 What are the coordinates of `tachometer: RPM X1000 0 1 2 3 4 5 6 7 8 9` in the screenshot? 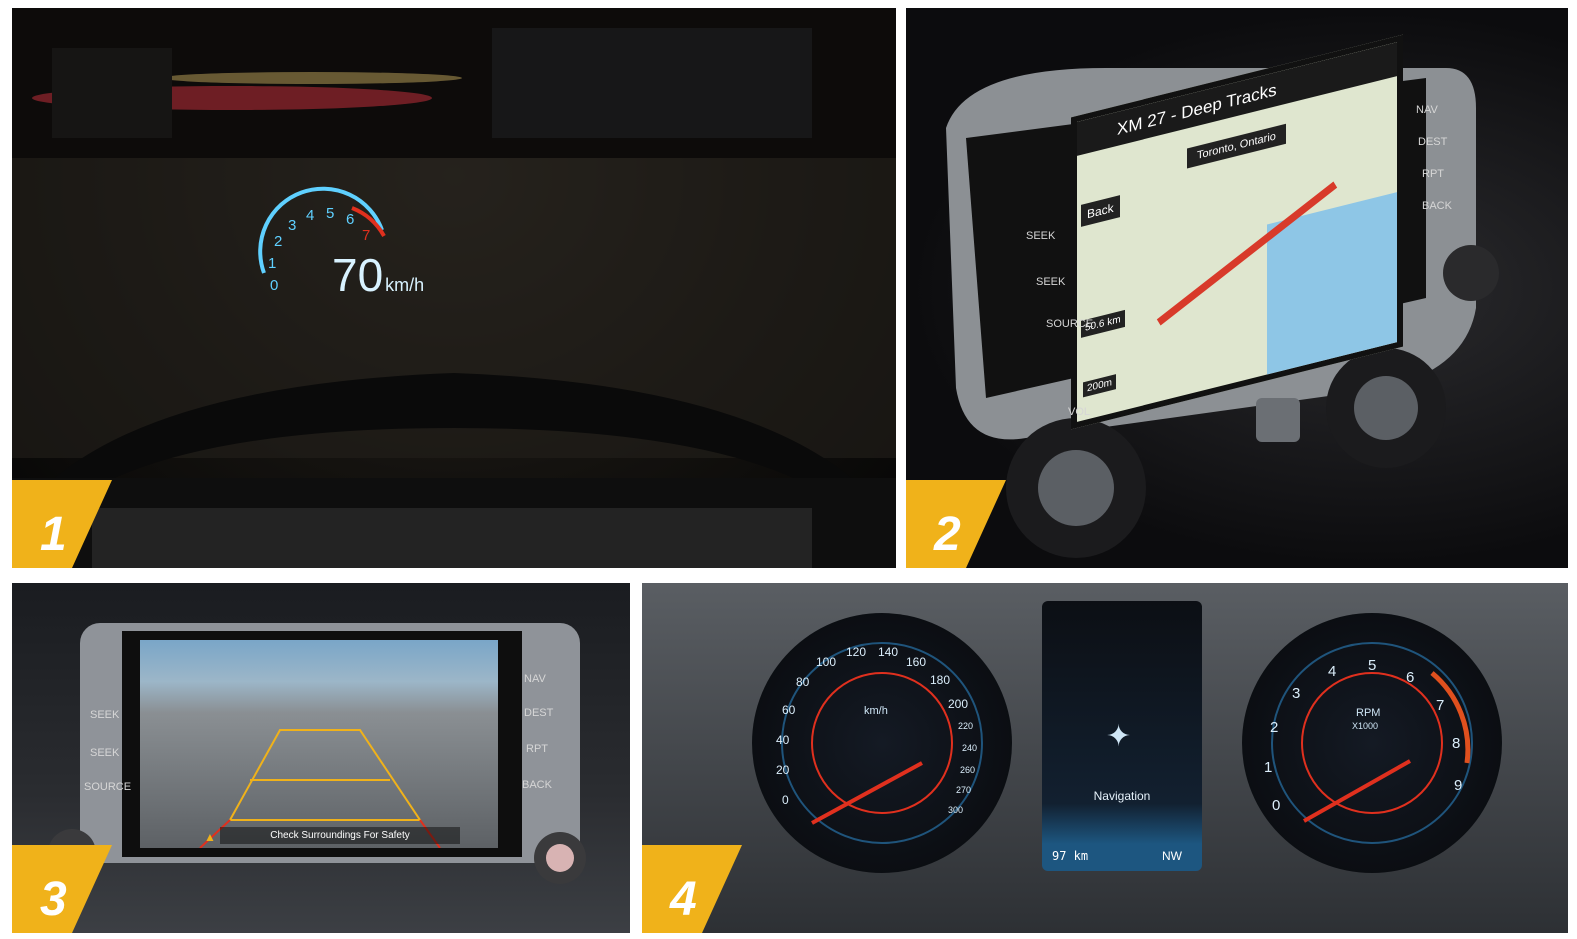 It's located at (1372, 743).